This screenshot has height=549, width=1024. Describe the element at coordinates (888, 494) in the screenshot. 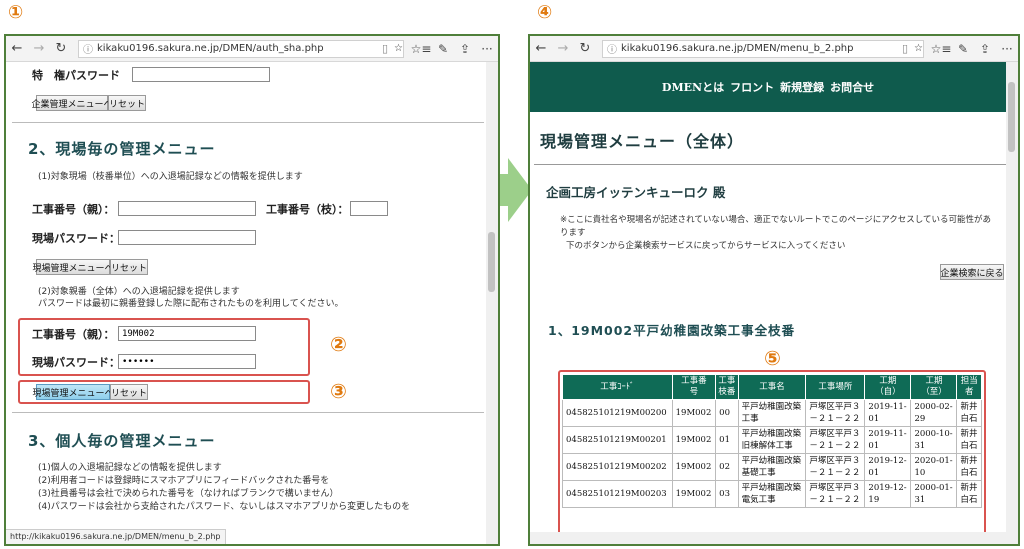

I see `table-cell: 2019-12- 19` at that location.